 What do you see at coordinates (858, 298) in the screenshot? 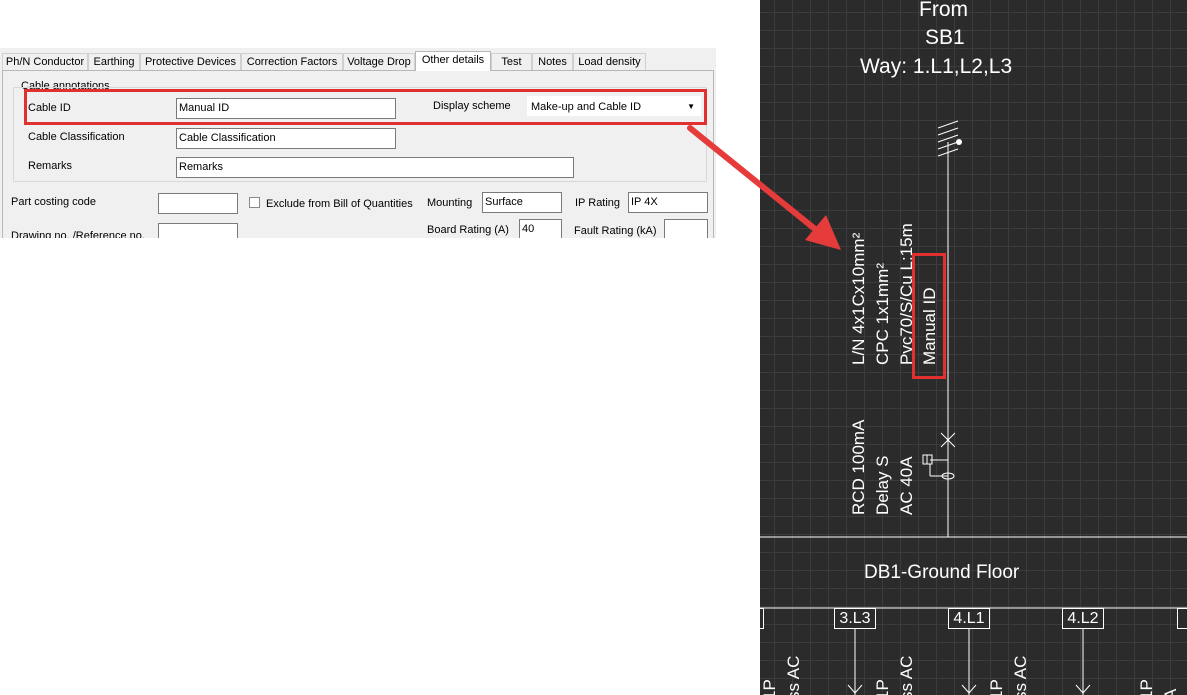
I see `cable-makeup-line-1: L/N 4x1Cx10mm²` at bounding box center [858, 298].